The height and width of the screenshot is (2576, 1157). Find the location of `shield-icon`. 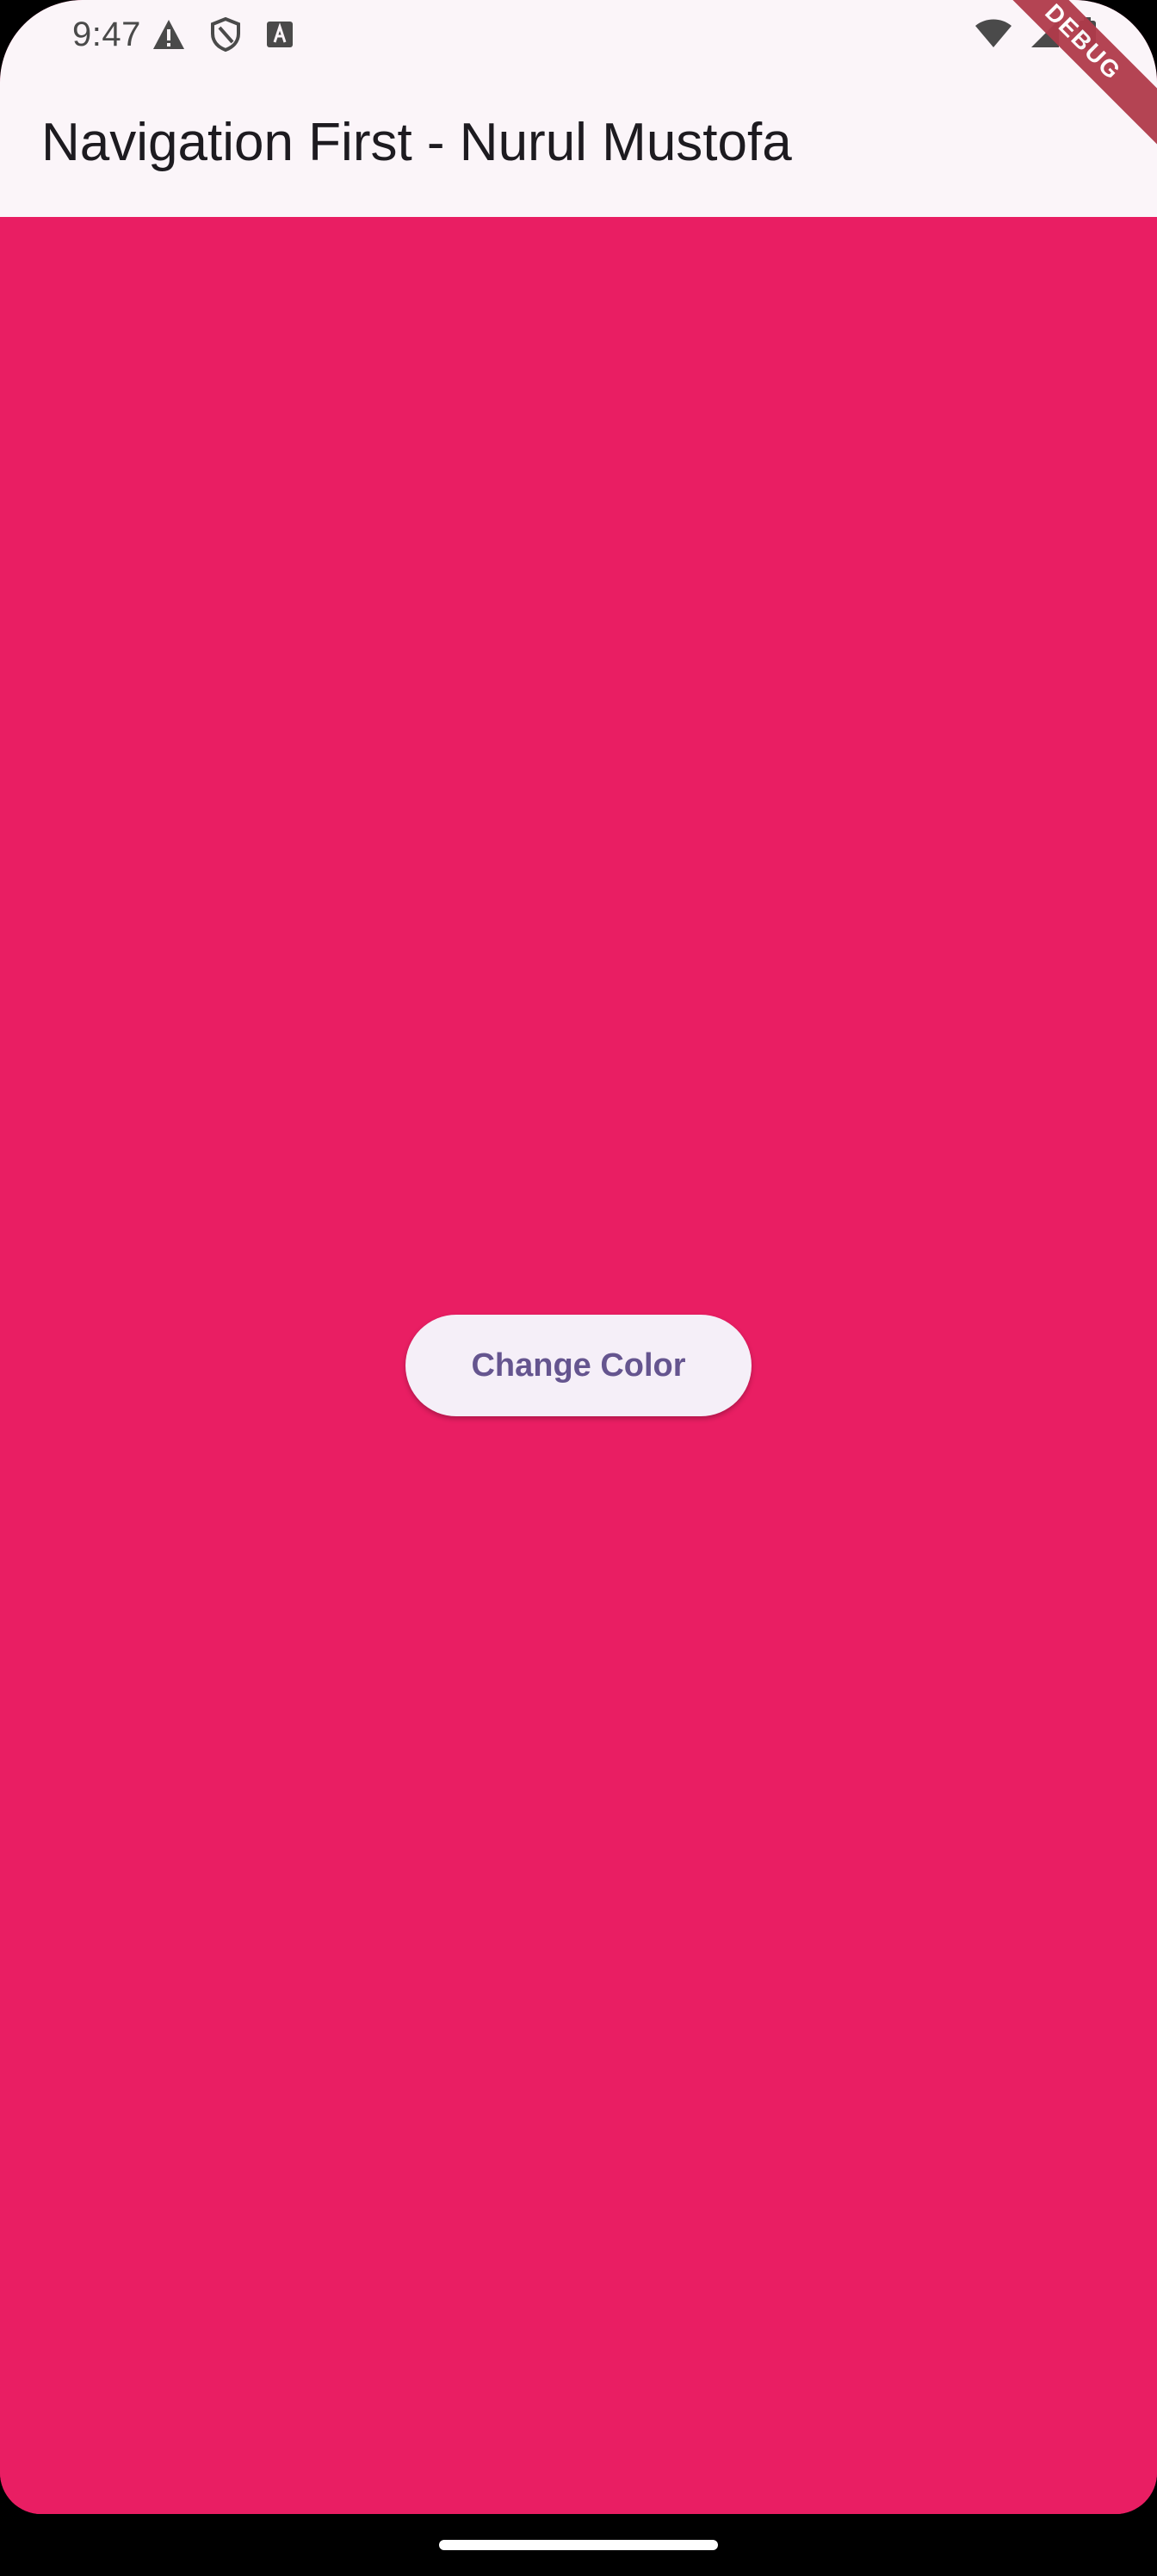

shield-icon is located at coordinates (225, 35).